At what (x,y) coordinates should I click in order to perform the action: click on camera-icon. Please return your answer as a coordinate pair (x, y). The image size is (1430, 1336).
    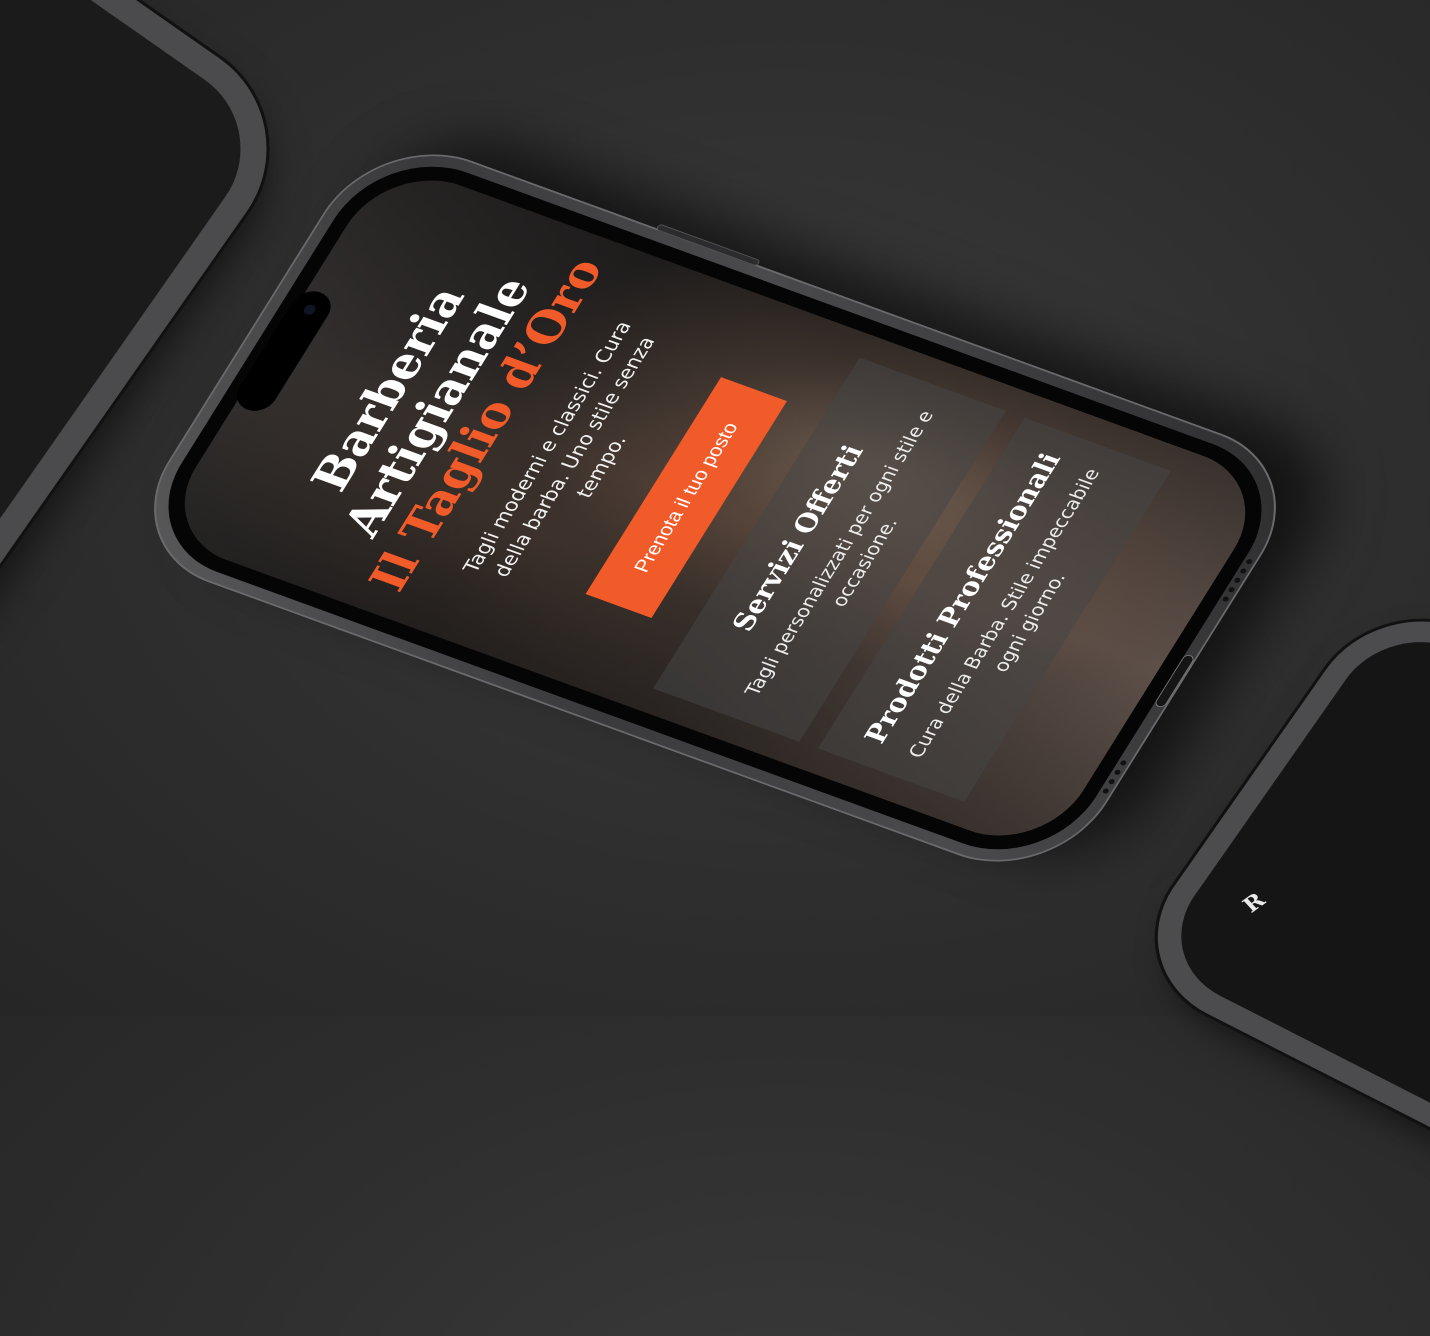
    Looking at the image, I should click on (309, 310).